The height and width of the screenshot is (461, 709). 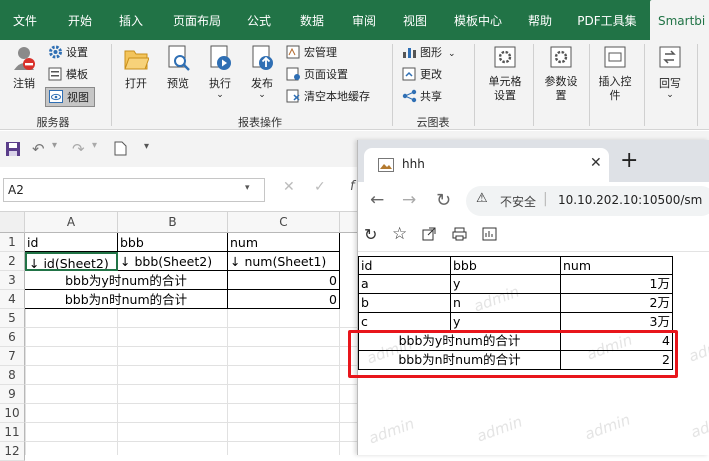 What do you see at coordinates (615, 73) in the screenshot?
I see `insert-control-button: 插入控 件` at bounding box center [615, 73].